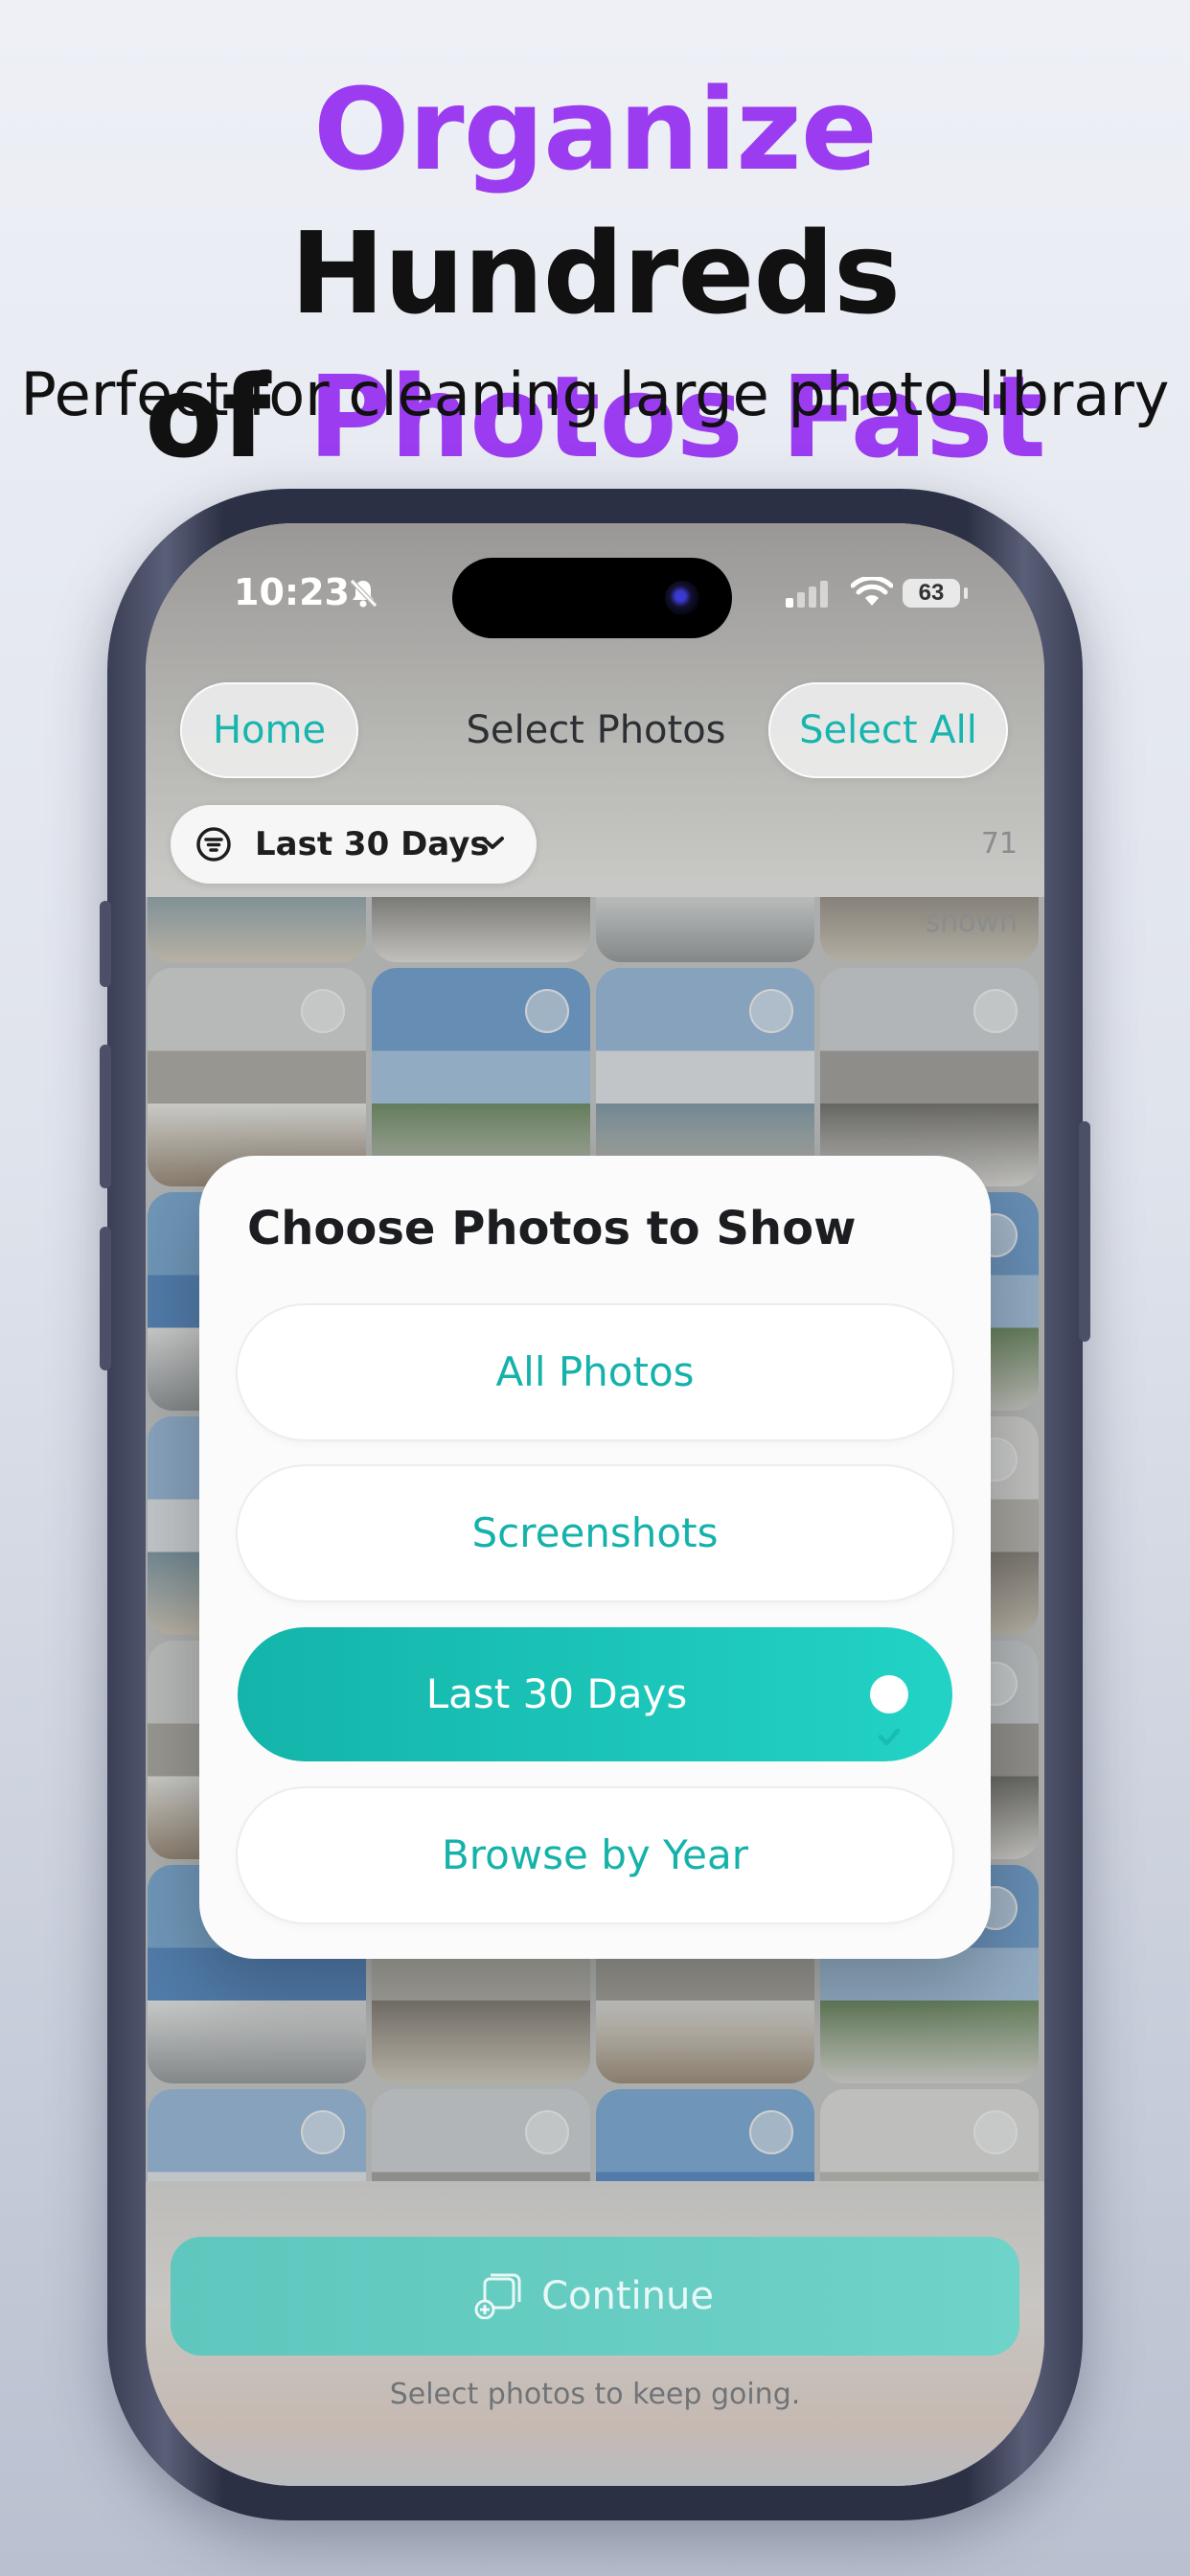 The width and height of the screenshot is (1190, 2576). What do you see at coordinates (807, 594) in the screenshot?
I see `signal-icon` at bounding box center [807, 594].